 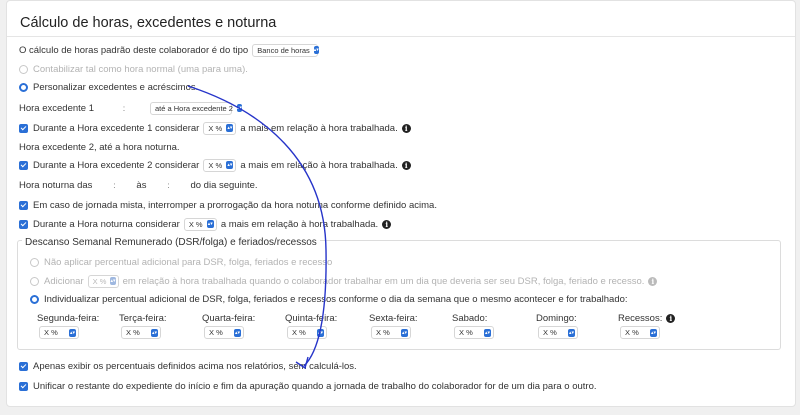 I want to click on he2-percent-select: X % ▴▾, so click(x=220, y=165).